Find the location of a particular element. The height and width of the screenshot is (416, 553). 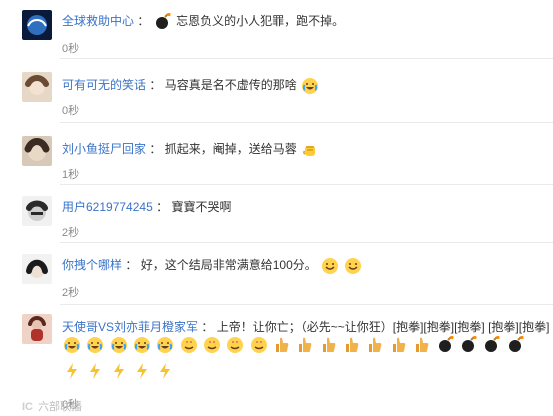

comment-line: 你拽个哪样 ： 好，这个结局非常满意给100分。 is located at coordinates (212, 265).